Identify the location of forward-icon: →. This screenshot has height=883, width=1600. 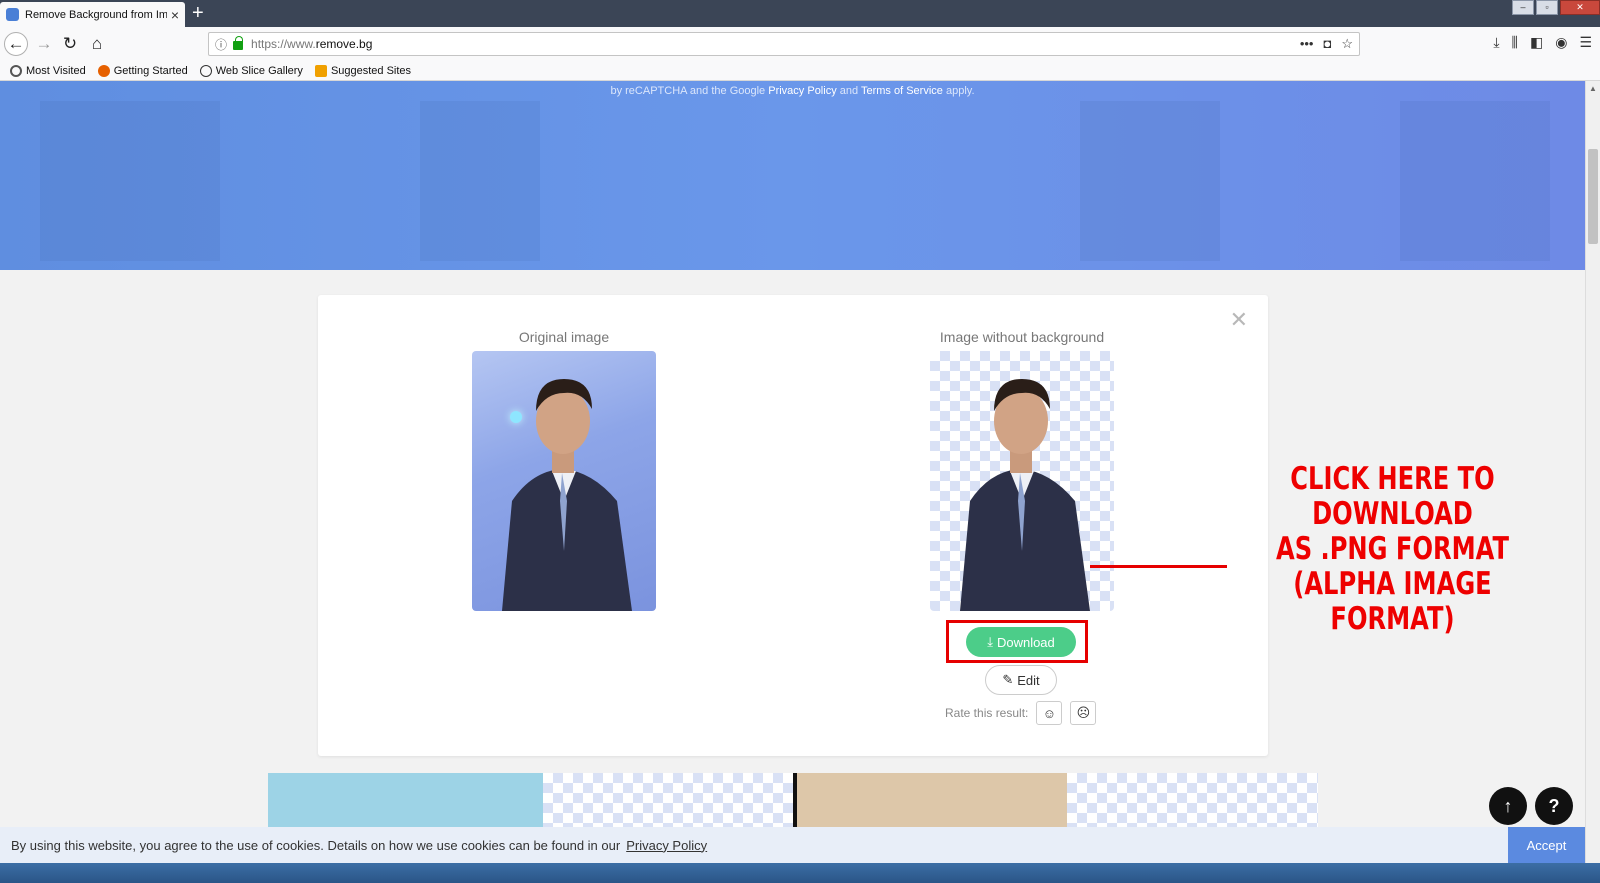
(44, 44).